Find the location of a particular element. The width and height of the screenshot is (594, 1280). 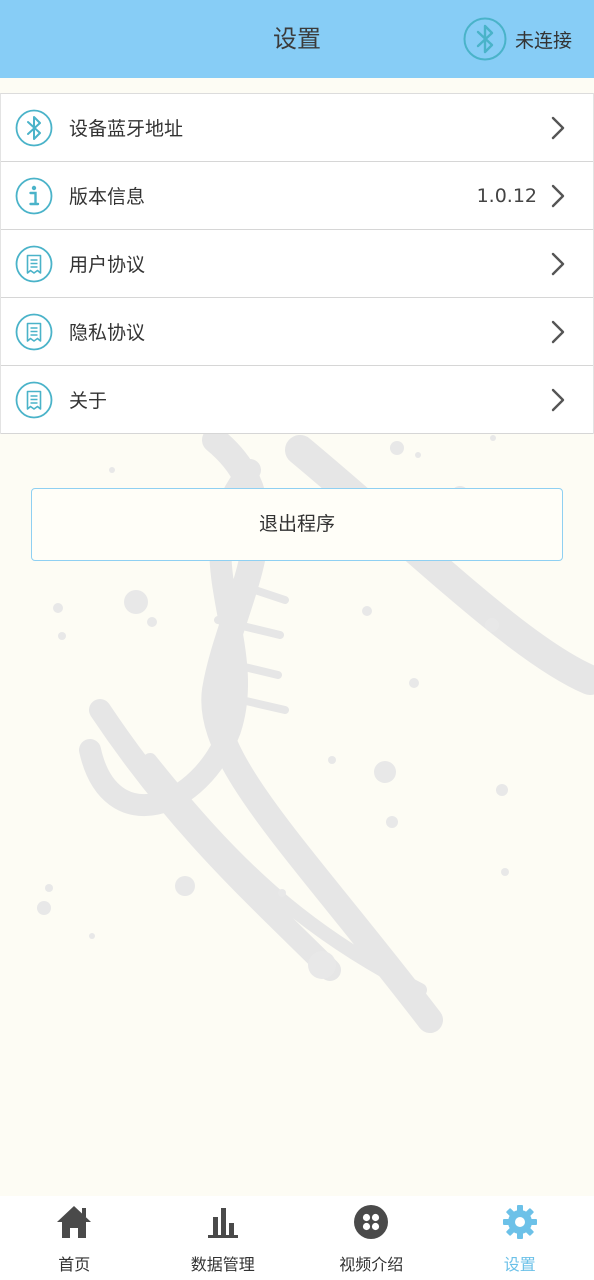

settings-item-version: 版本信息 1.0.12 is located at coordinates (297, 196).